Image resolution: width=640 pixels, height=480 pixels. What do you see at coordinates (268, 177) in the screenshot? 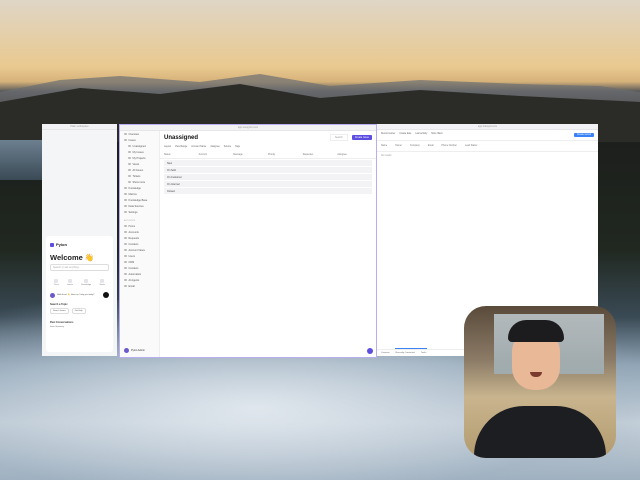
I see `group-row: On Customer` at bounding box center [268, 177].